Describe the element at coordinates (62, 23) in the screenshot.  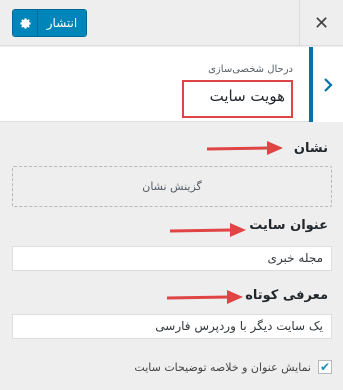
I see `publish-button: انتشار` at that location.